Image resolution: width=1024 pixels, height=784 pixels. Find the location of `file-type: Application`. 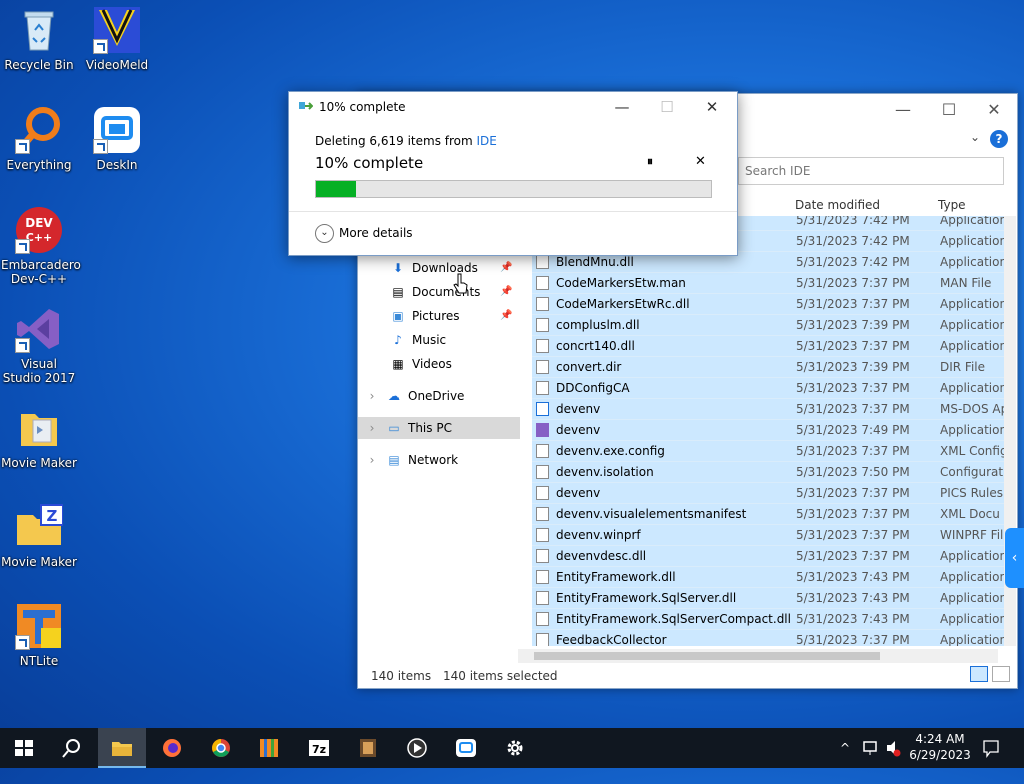

file-type: Application is located at coordinates (973, 262).